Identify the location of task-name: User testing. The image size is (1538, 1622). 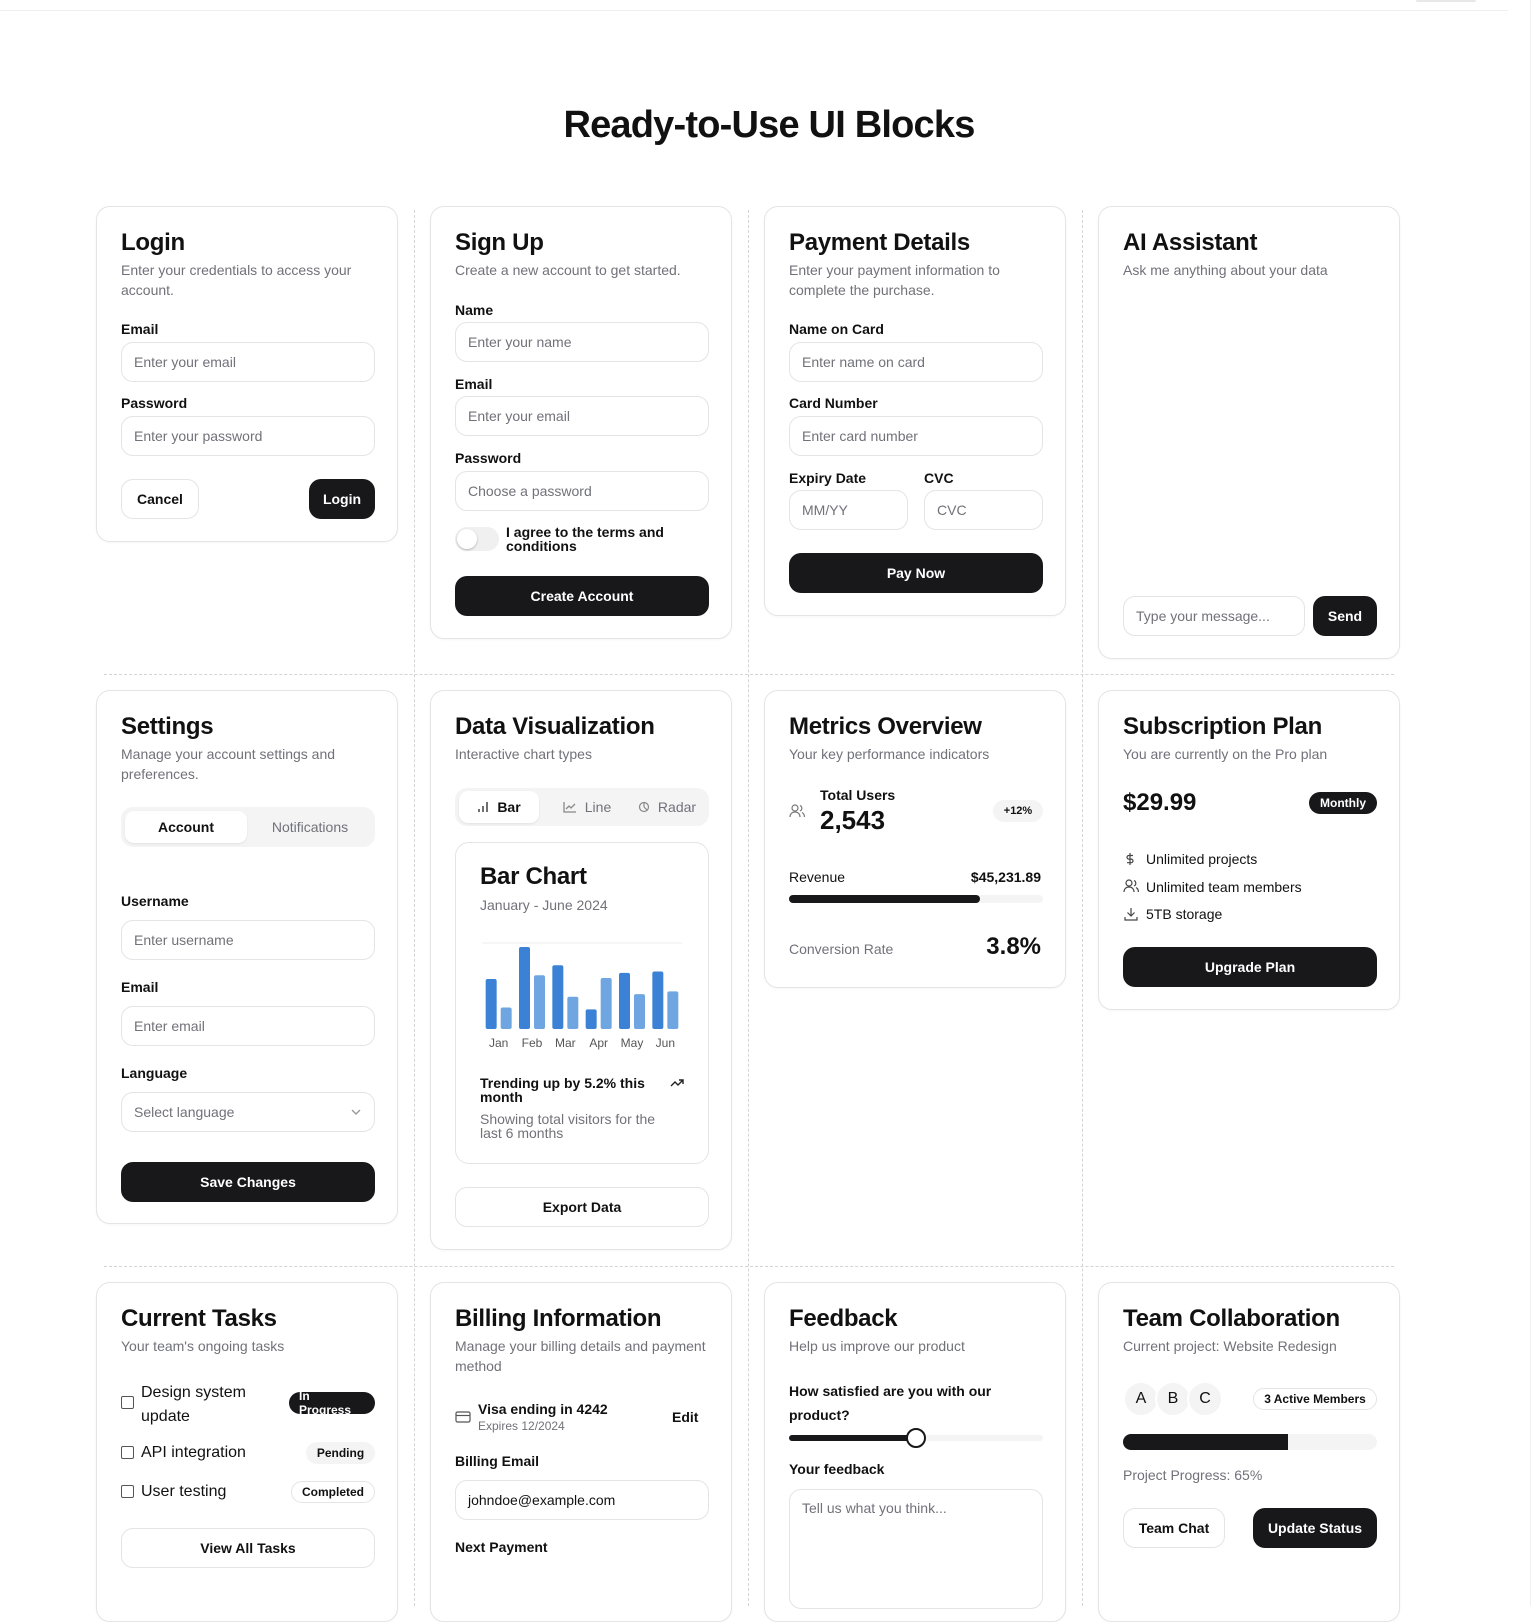
(184, 1491).